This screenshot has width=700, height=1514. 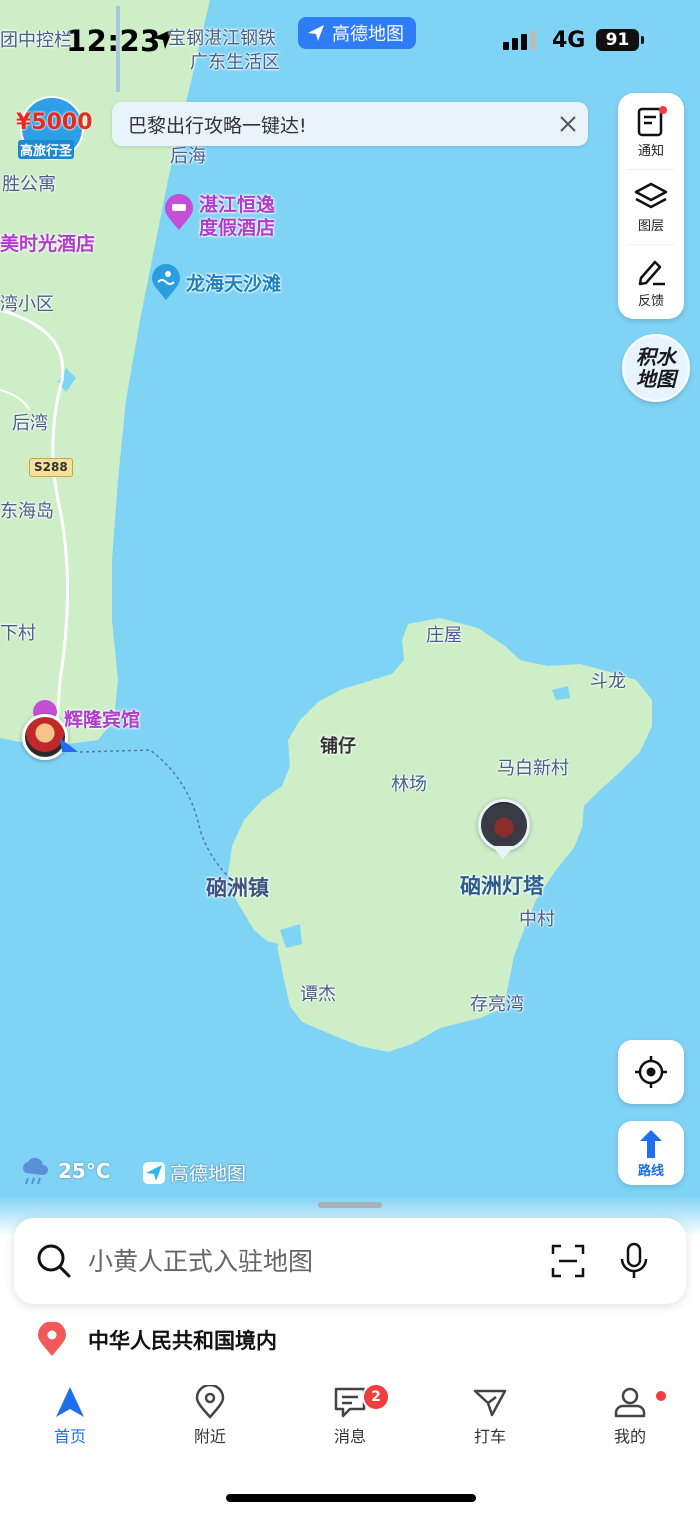 What do you see at coordinates (642, 40) in the screenshot?
I see `battery-icon` at bounding box center [642, 40].